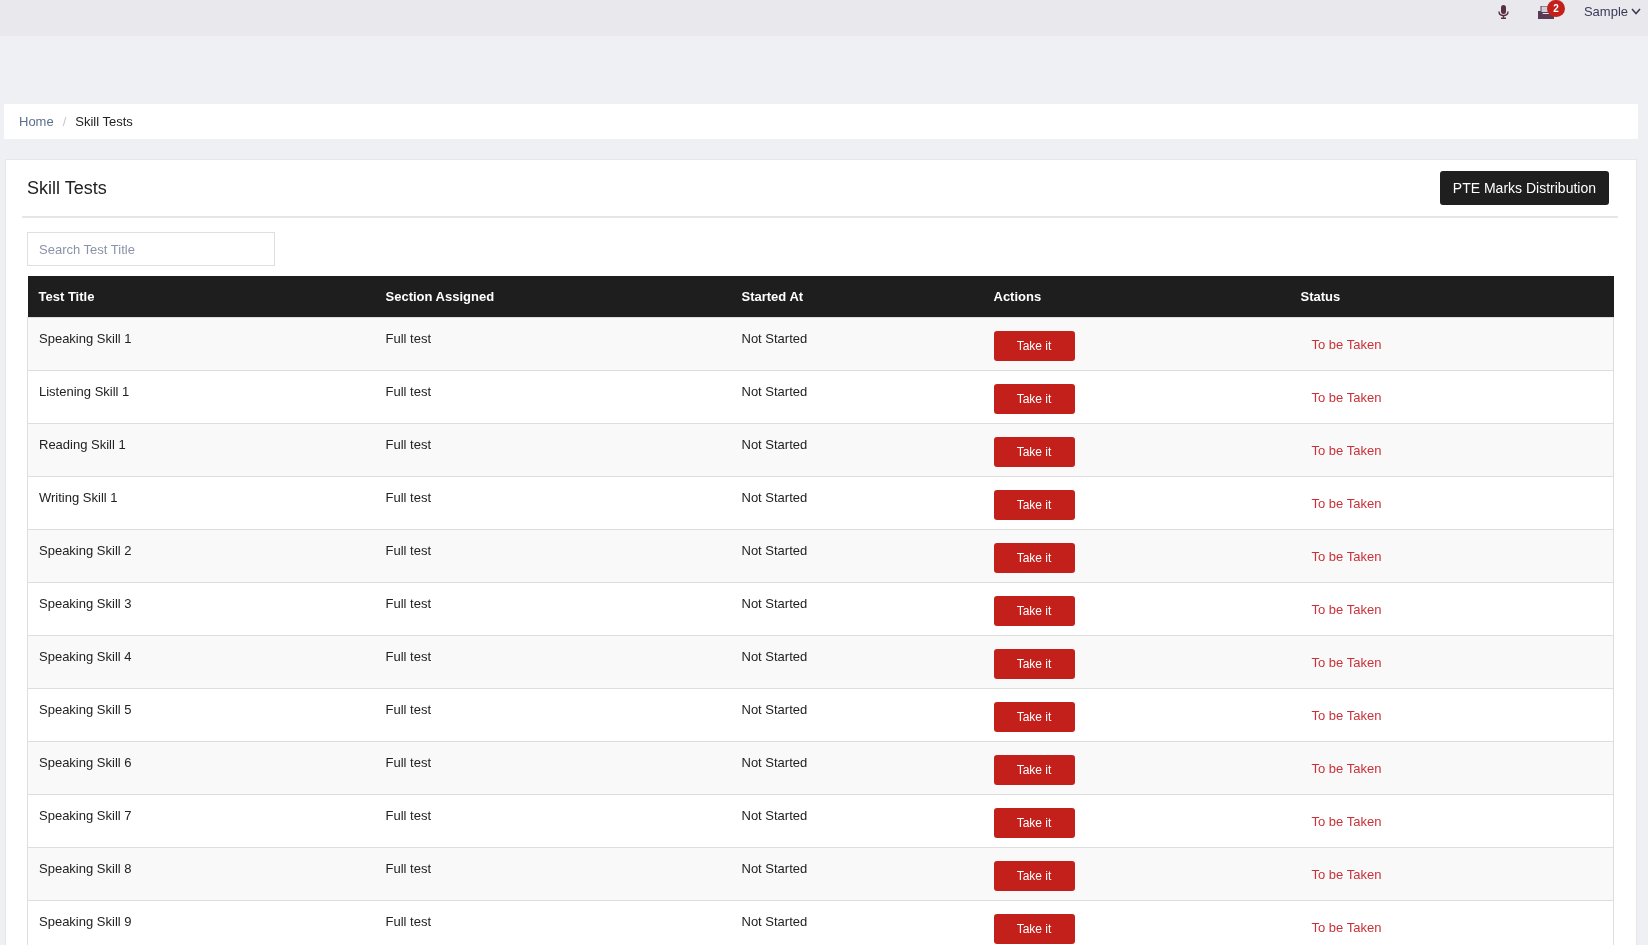 The height and width of the screenshot is (945, 1648). I want to click on marks-distribution-button: PTE Marks Distribution, so click(1524, 188).